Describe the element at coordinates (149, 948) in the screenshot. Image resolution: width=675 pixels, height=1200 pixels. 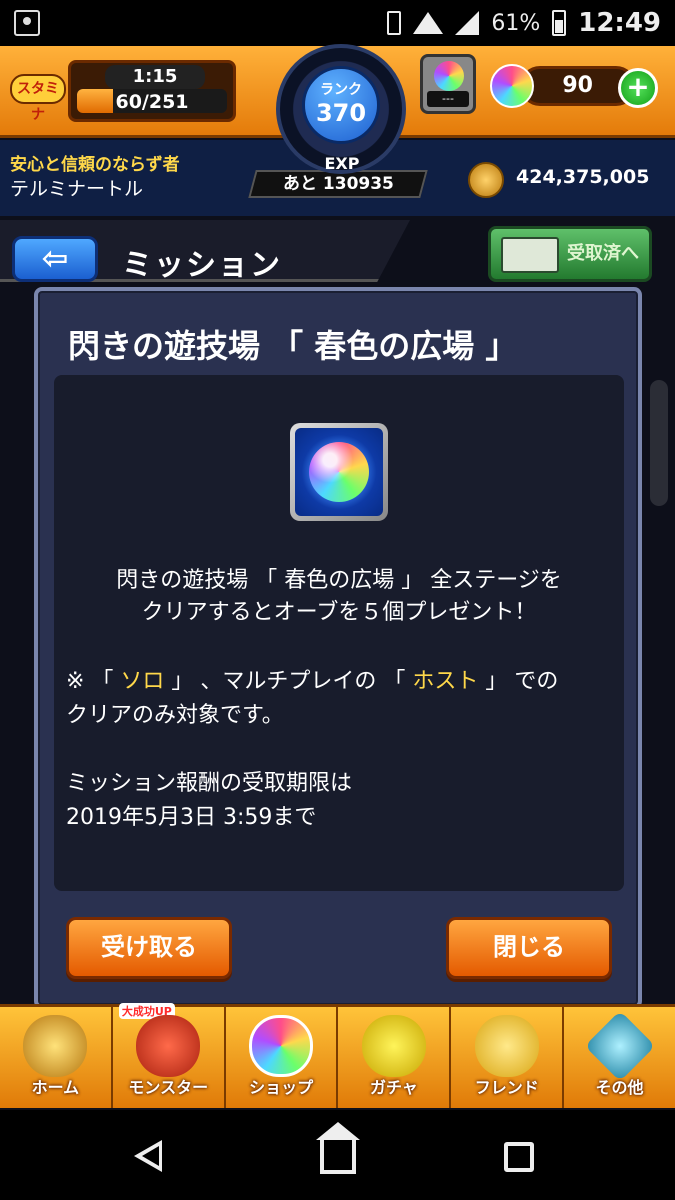
I see `receive-button: 受け取る` at that location.